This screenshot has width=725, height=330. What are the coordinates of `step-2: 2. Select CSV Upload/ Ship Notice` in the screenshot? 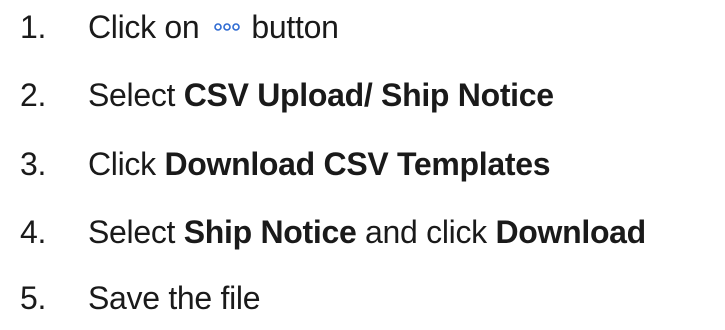 It's located at (287, 95).